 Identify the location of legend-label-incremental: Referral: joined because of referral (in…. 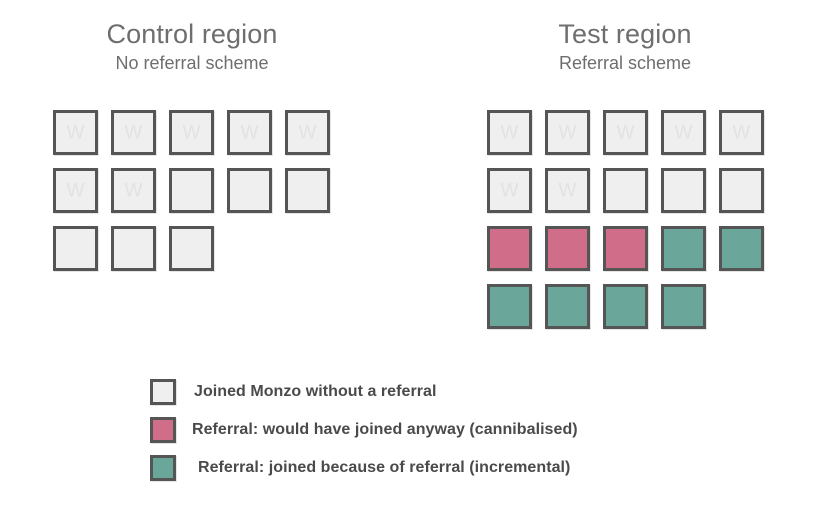
(384, 467).